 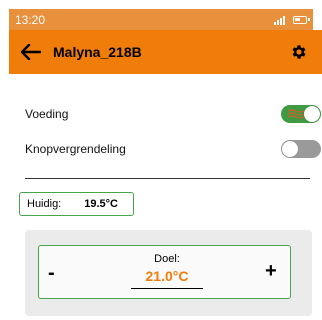 I want to click on voeding-toggle, so click(x=301, y=114).